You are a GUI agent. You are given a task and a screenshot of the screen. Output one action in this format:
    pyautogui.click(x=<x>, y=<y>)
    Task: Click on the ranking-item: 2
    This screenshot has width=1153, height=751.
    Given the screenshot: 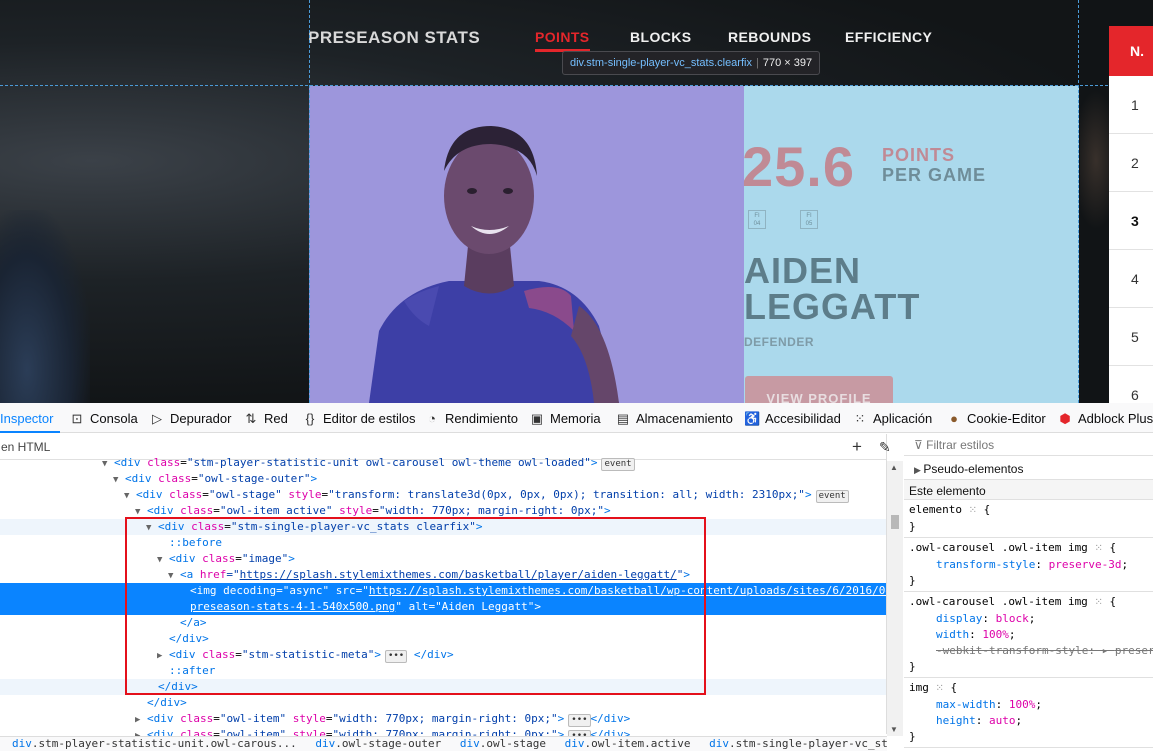 What is the action you would take?
    pyautogui.click(x=1131, y=163)
    